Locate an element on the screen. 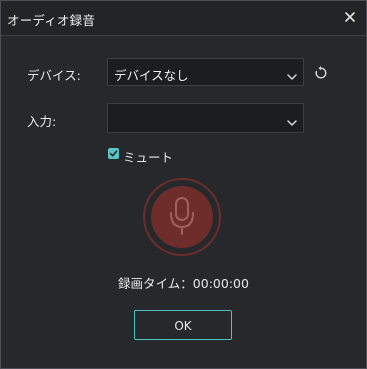  record-timer: 録画タイム：00:00:00 is located at coordinates (183, 283).